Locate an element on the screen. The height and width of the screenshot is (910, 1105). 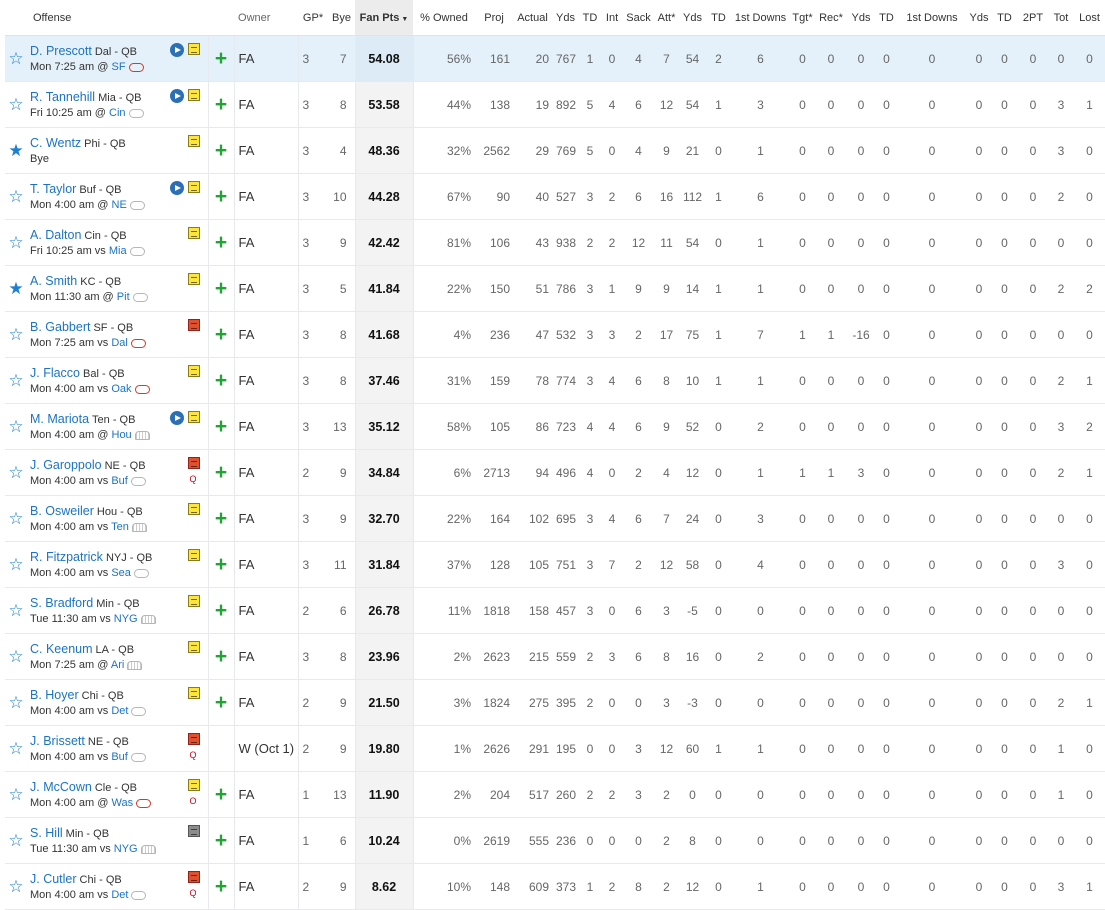
player-name-link: S. Bradford is located at coordinates (61, 603).